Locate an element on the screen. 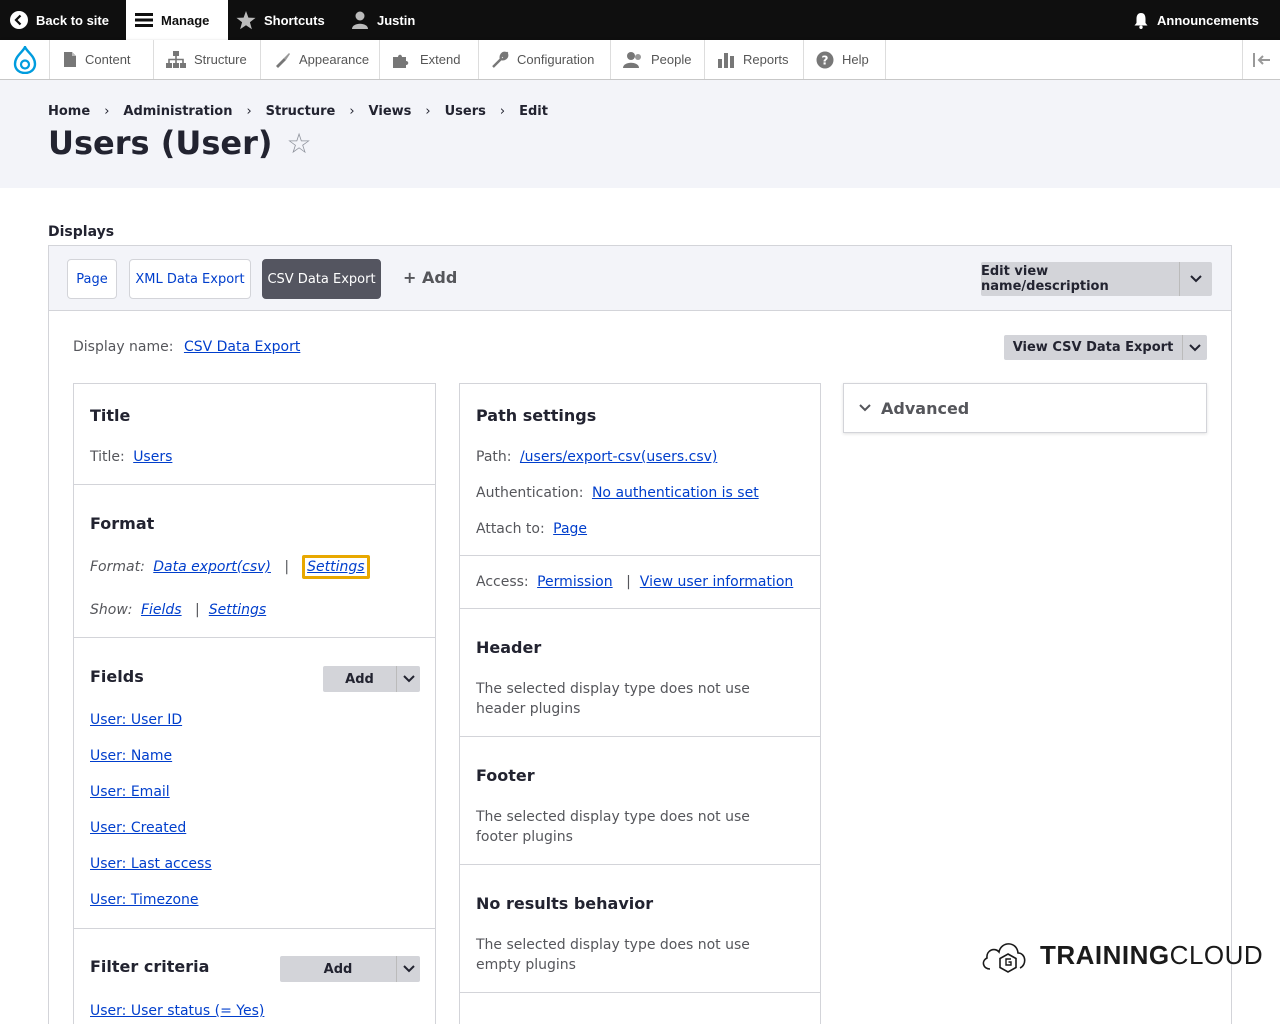 This screenshot has width=1280, height=1024. attach-row: Attach to: Page is located at coordinates (531, 529).